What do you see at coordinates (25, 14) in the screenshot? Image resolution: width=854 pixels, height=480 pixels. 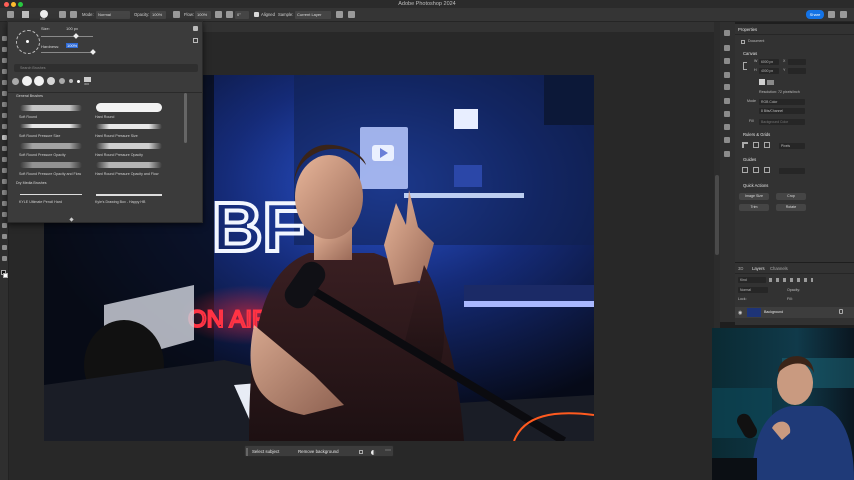 I see `clone-stamp-tool-icon` at bounding box center [25, 14].